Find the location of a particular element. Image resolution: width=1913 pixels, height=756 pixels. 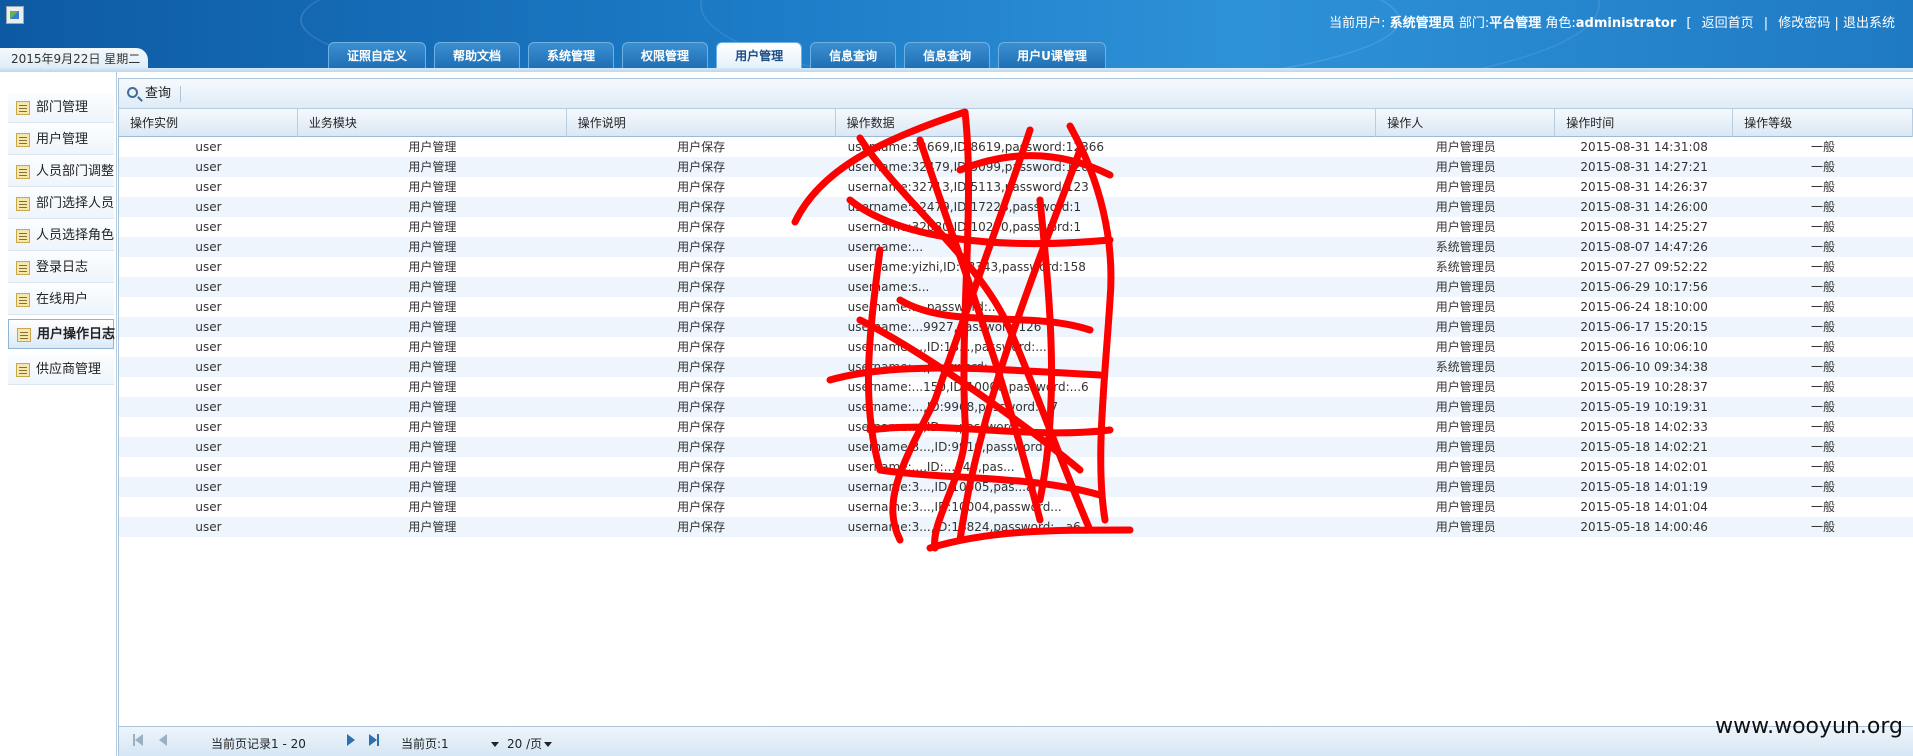

table-cell: 2015-06-24 18:10:00 is located at coordinates (1644, 307).